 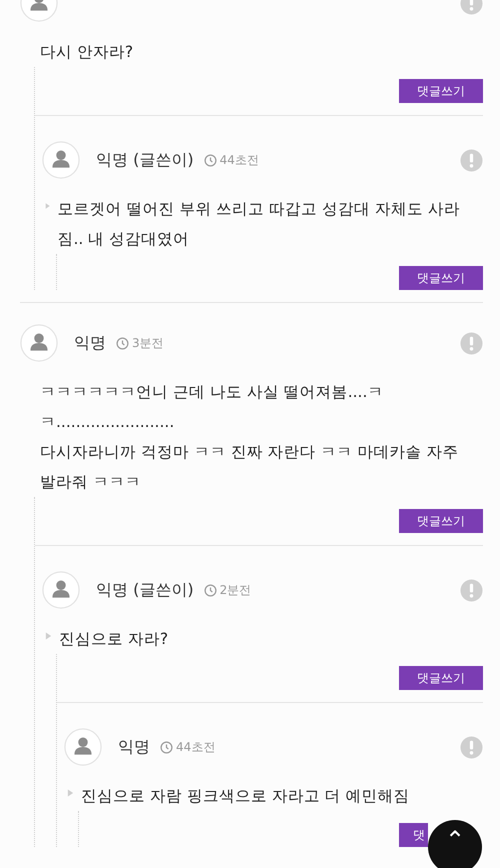 I want to click on comment-text: 진심으로 자라?, so click(x=113, y=639).